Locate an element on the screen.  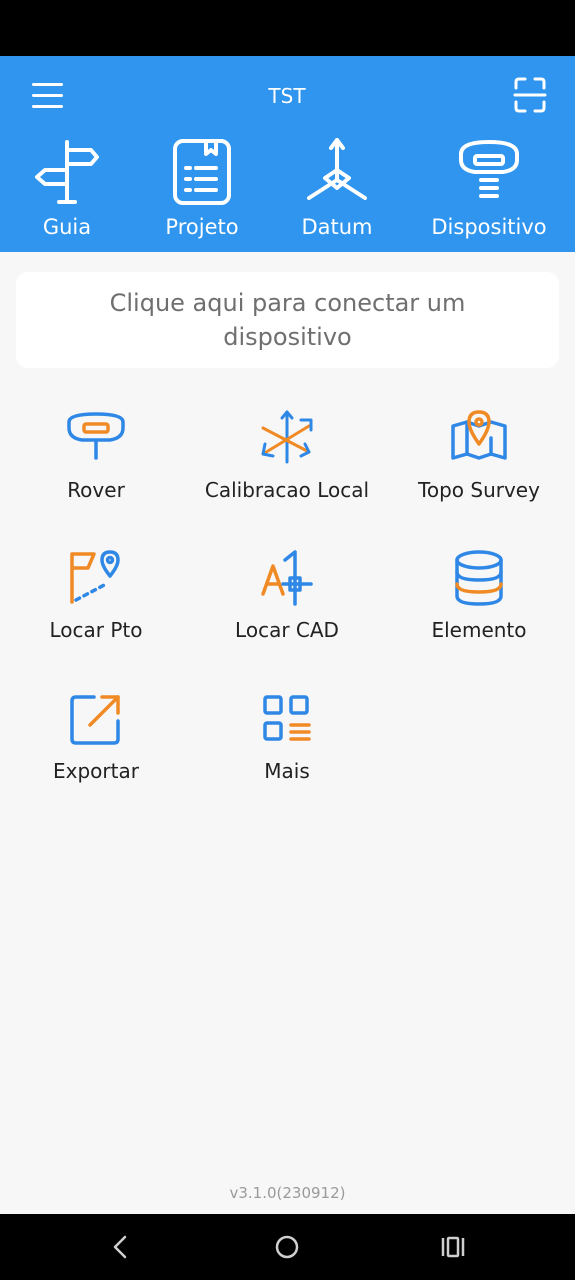
tile-topo-survey-label: Topo Survey is located at coordinates (479, 490).